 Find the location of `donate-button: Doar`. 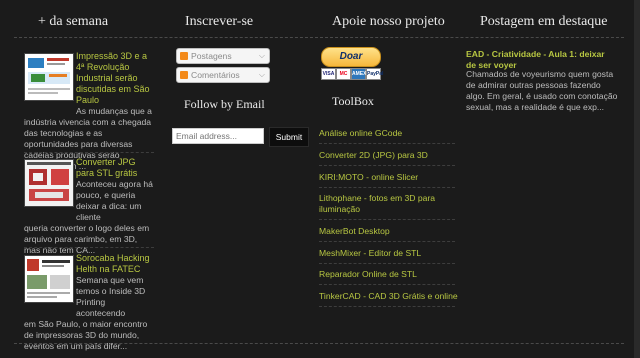

donate-button: Doar is located at coordinates (351, 57).